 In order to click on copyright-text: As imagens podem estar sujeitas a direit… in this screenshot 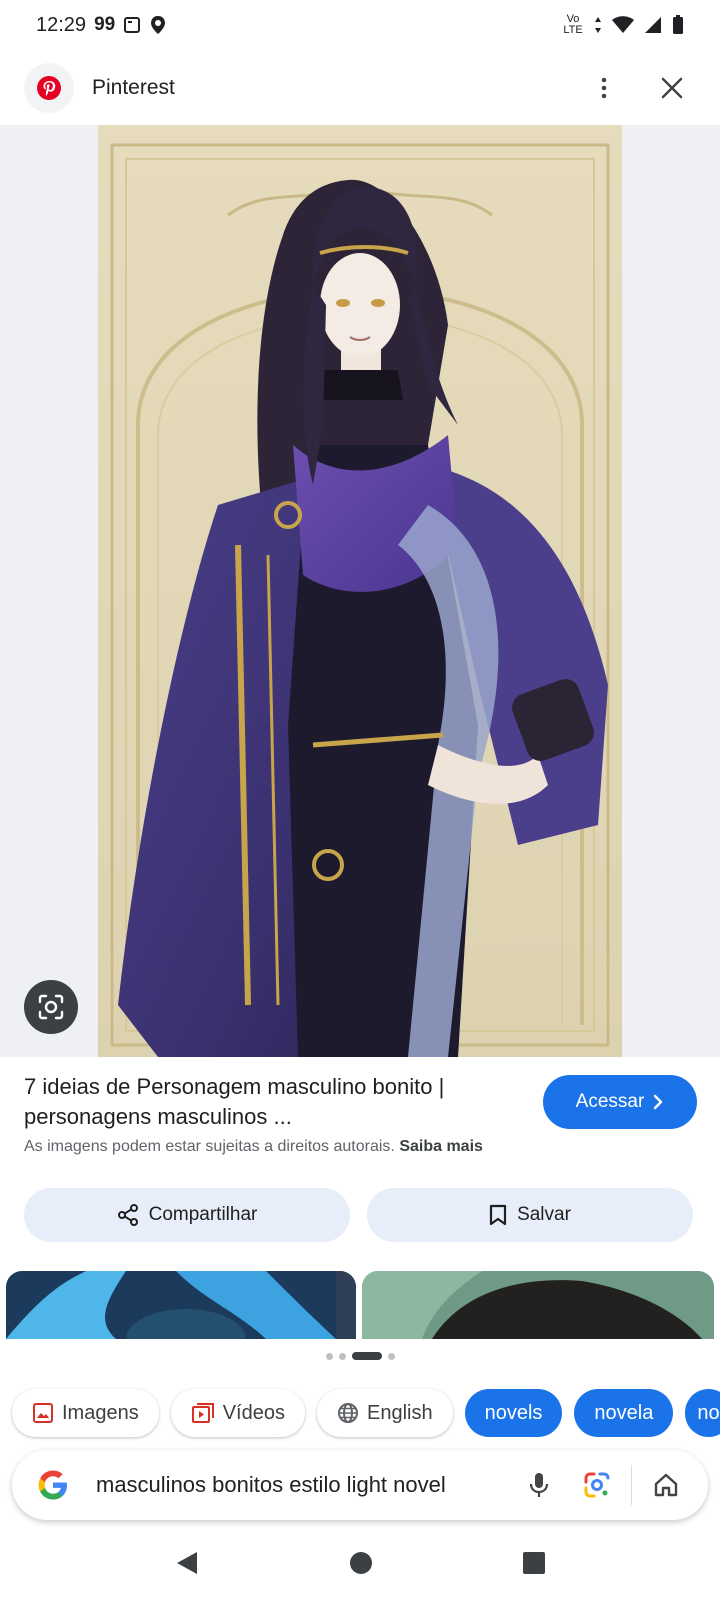, I will do `click(209, 1146)`.